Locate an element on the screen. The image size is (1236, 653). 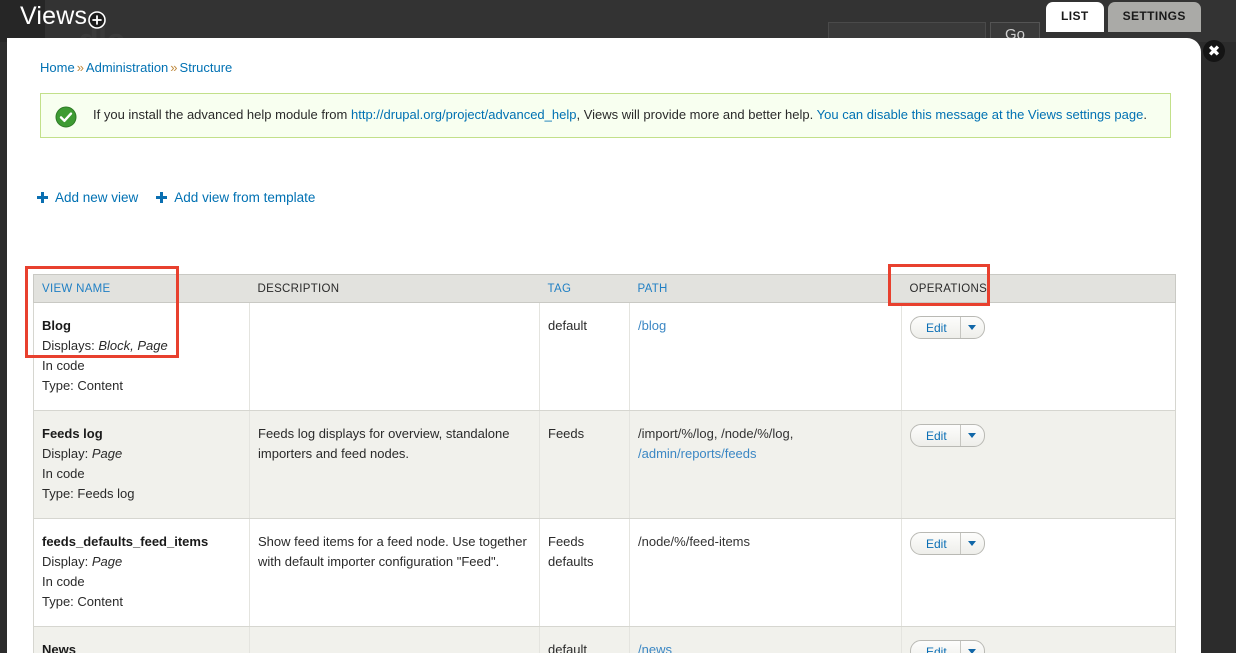
add-new-view-label: Add new view is located at coordinates (97, 197).